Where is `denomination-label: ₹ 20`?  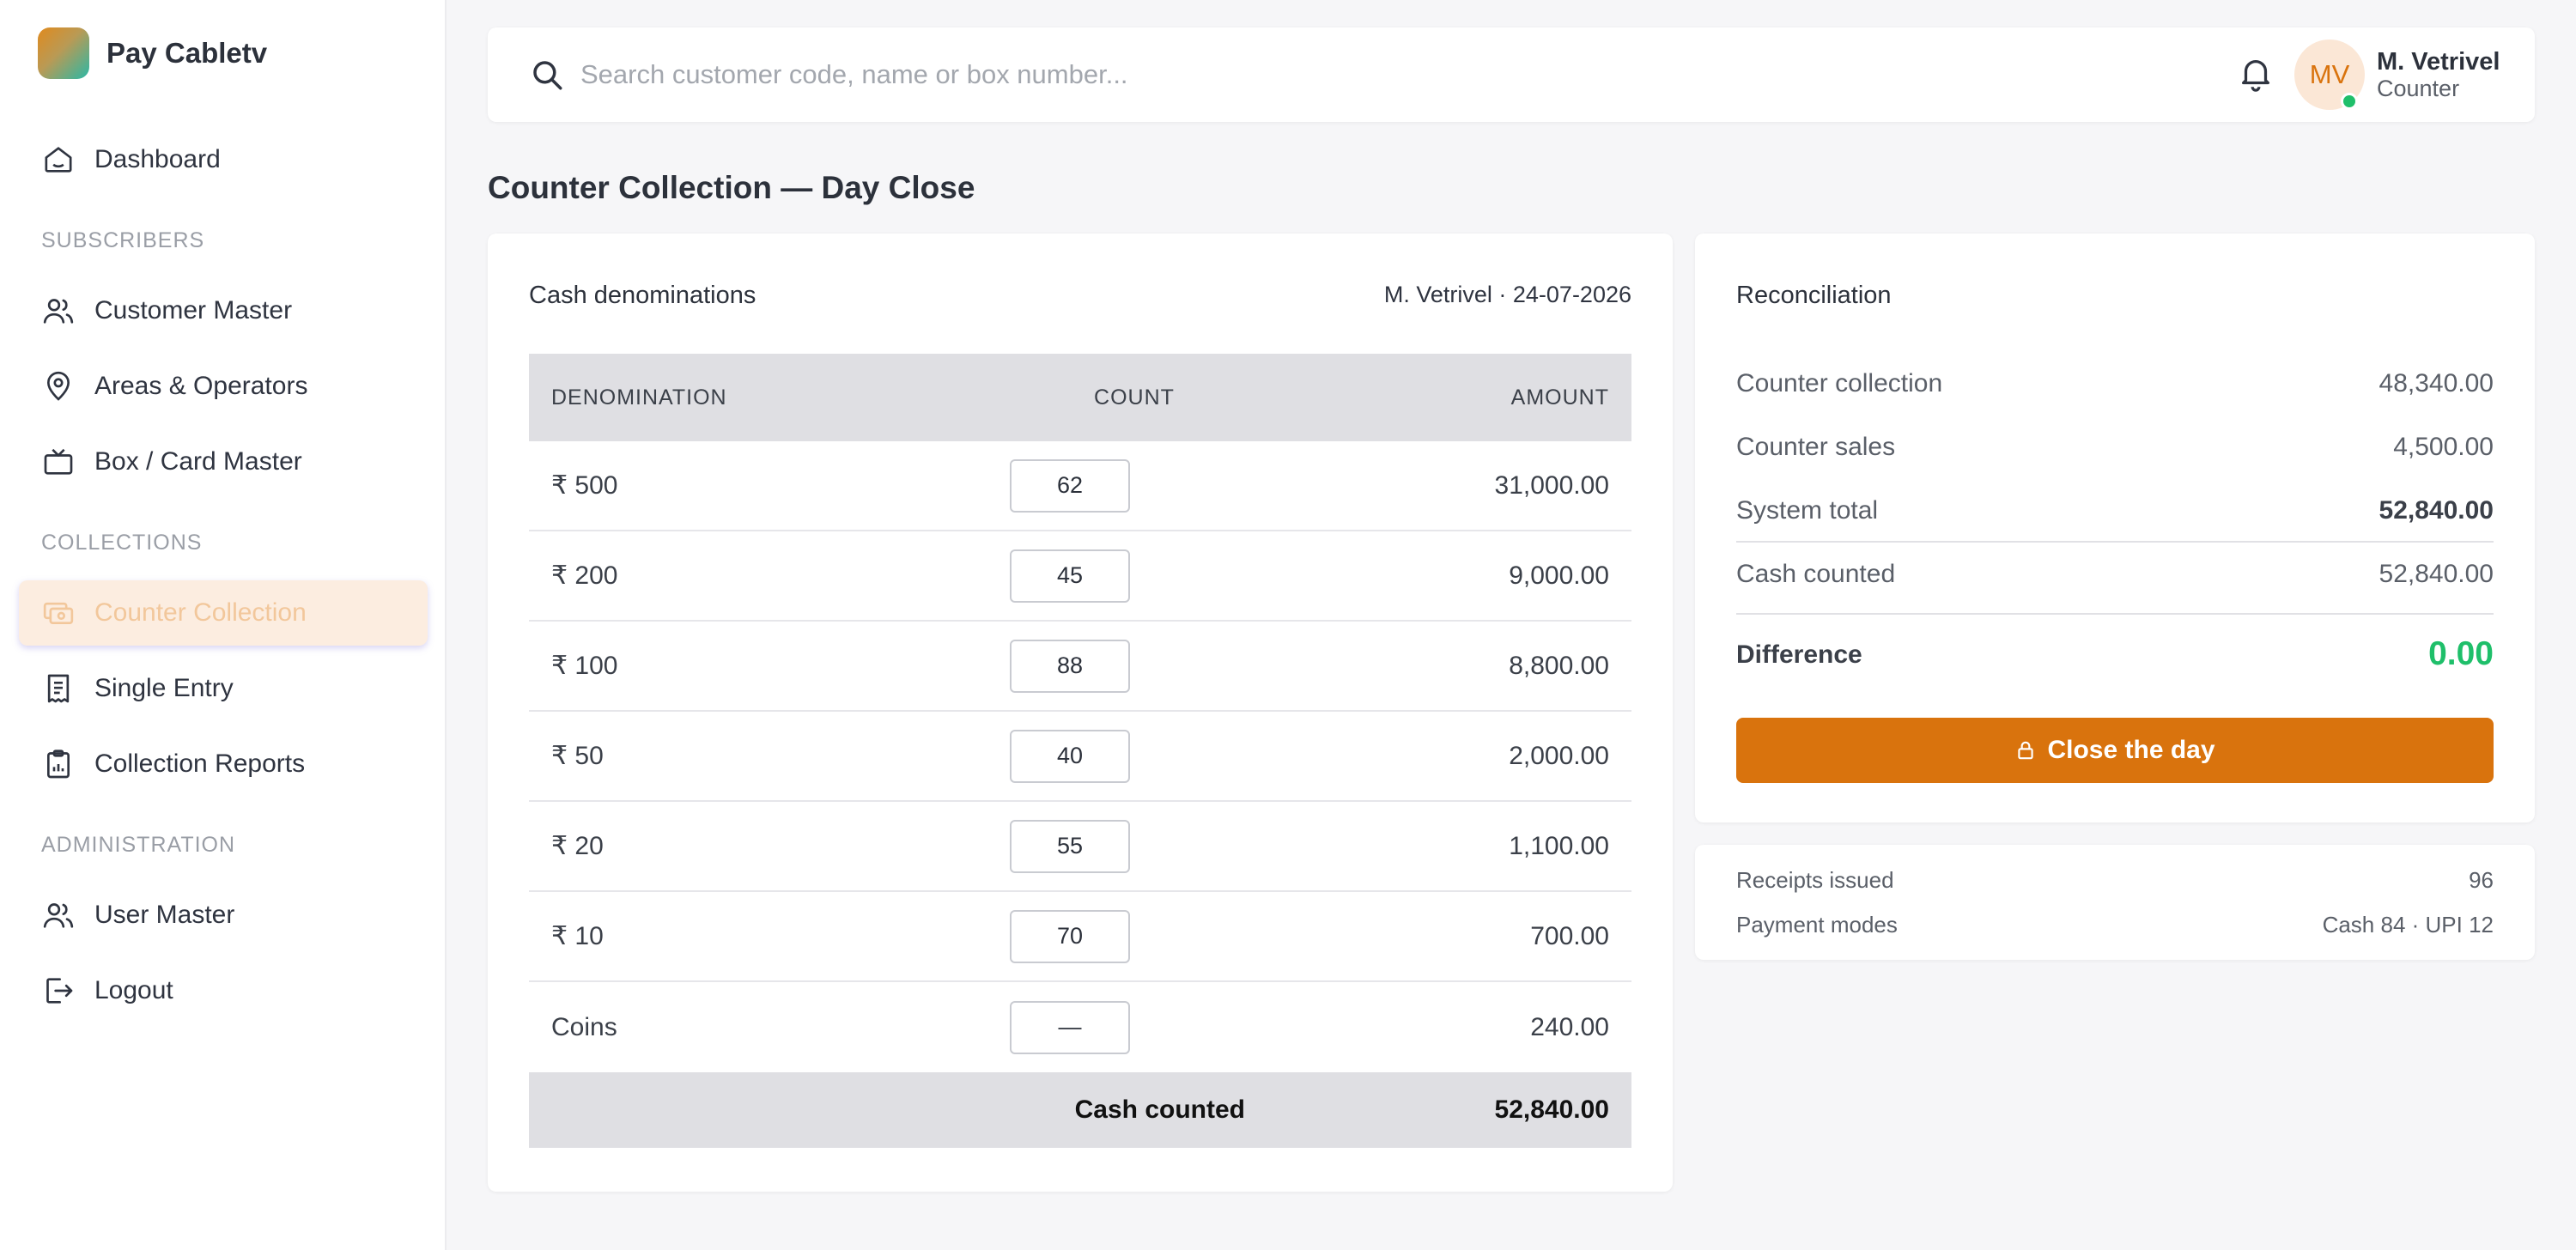
denomination-label: ₹ 20 is located at coordinates (577, 846).